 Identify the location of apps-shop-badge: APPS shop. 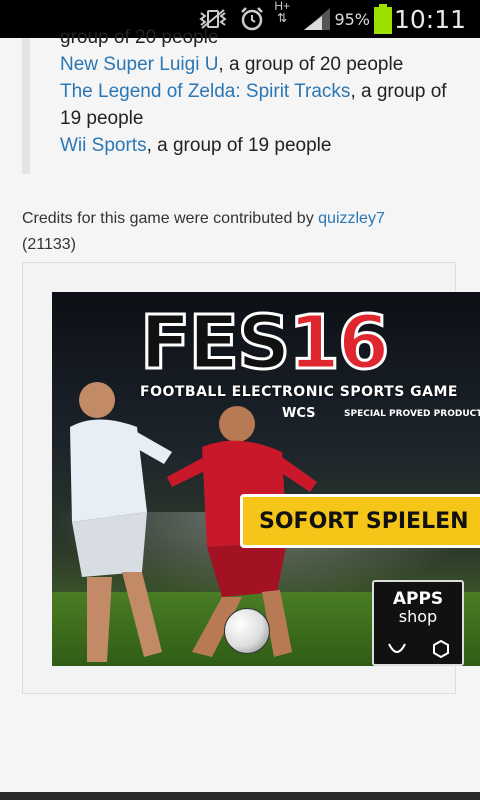
(418, 623).